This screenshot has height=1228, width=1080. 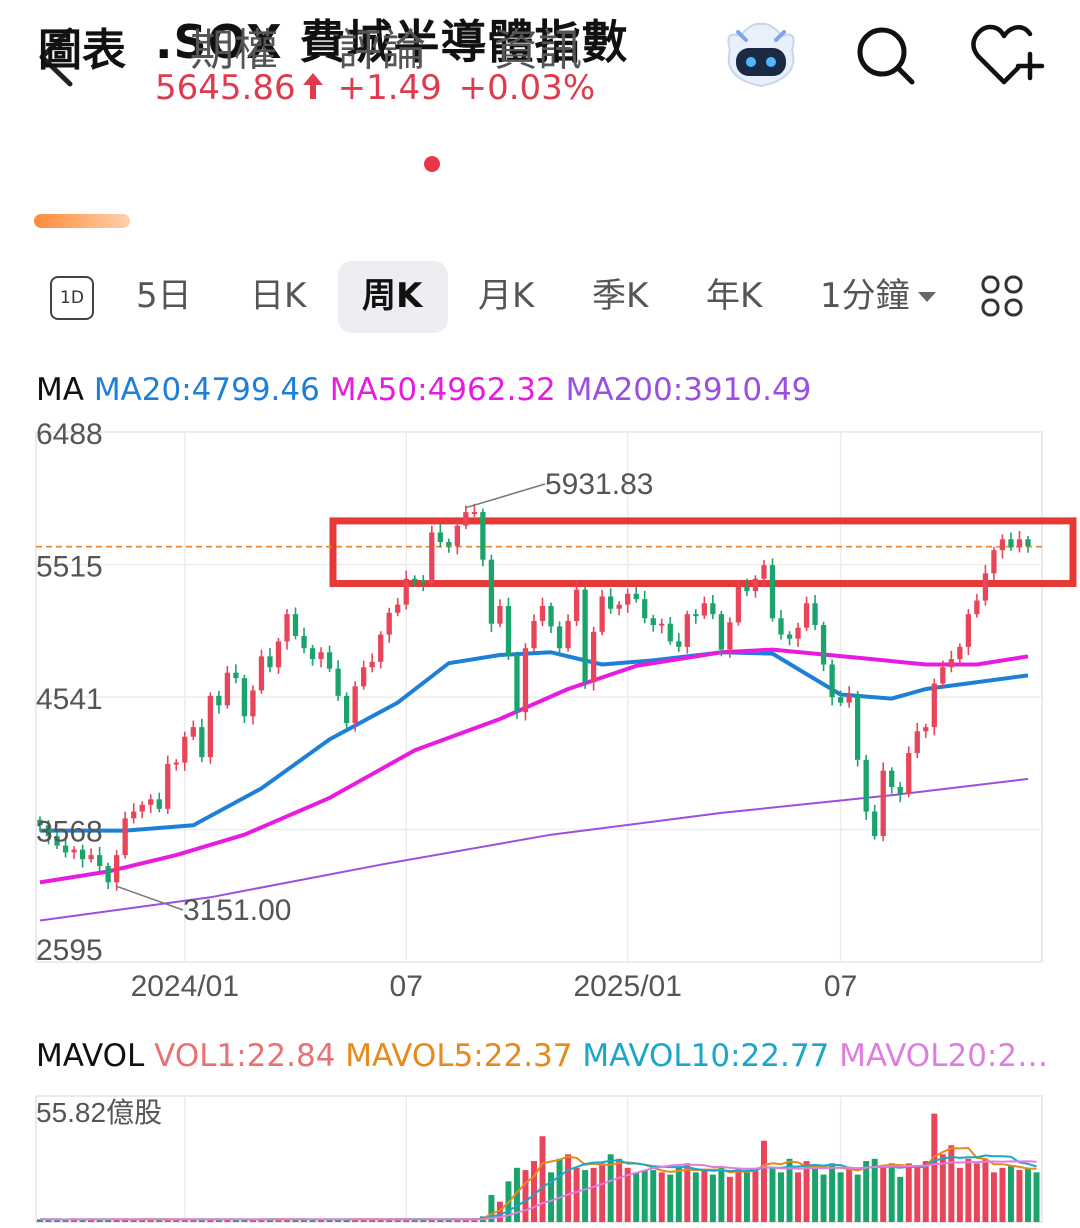 What do you see at coordinates (627, 986) in the screenshot?
I see `x-tick-label: 2025/01` at bounding box center [627, 986].